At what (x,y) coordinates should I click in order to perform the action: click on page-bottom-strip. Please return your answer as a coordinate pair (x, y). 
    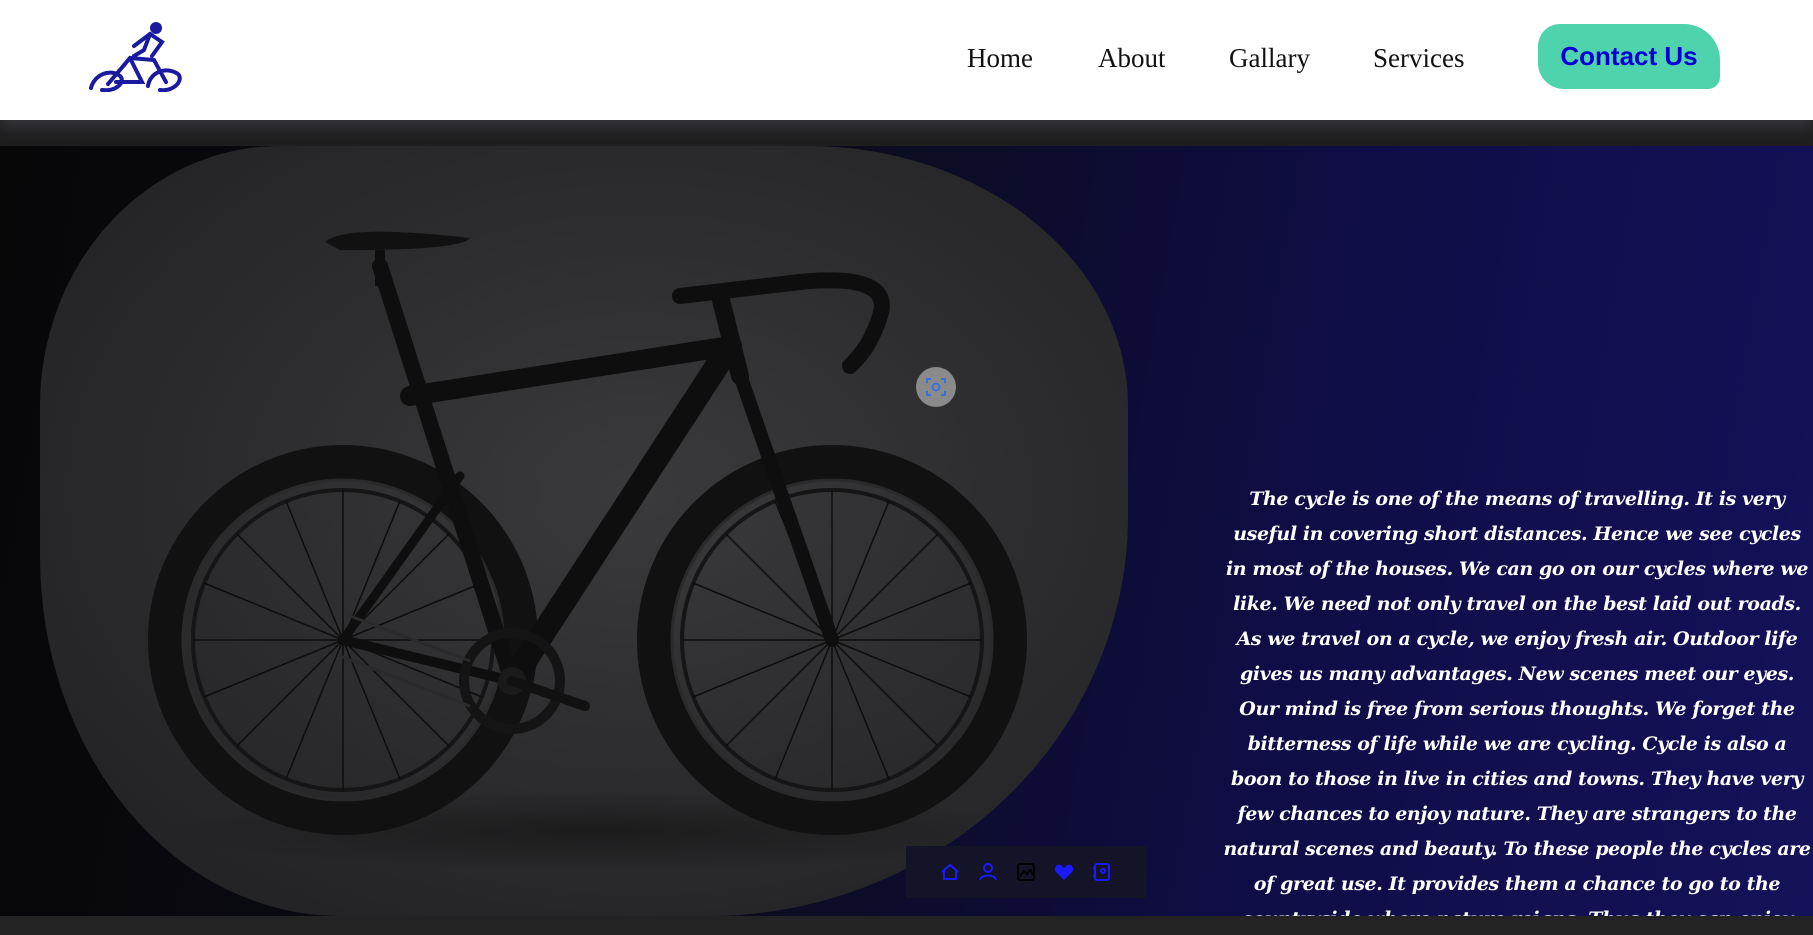
    Looking at the image, I should click on (906, 925).